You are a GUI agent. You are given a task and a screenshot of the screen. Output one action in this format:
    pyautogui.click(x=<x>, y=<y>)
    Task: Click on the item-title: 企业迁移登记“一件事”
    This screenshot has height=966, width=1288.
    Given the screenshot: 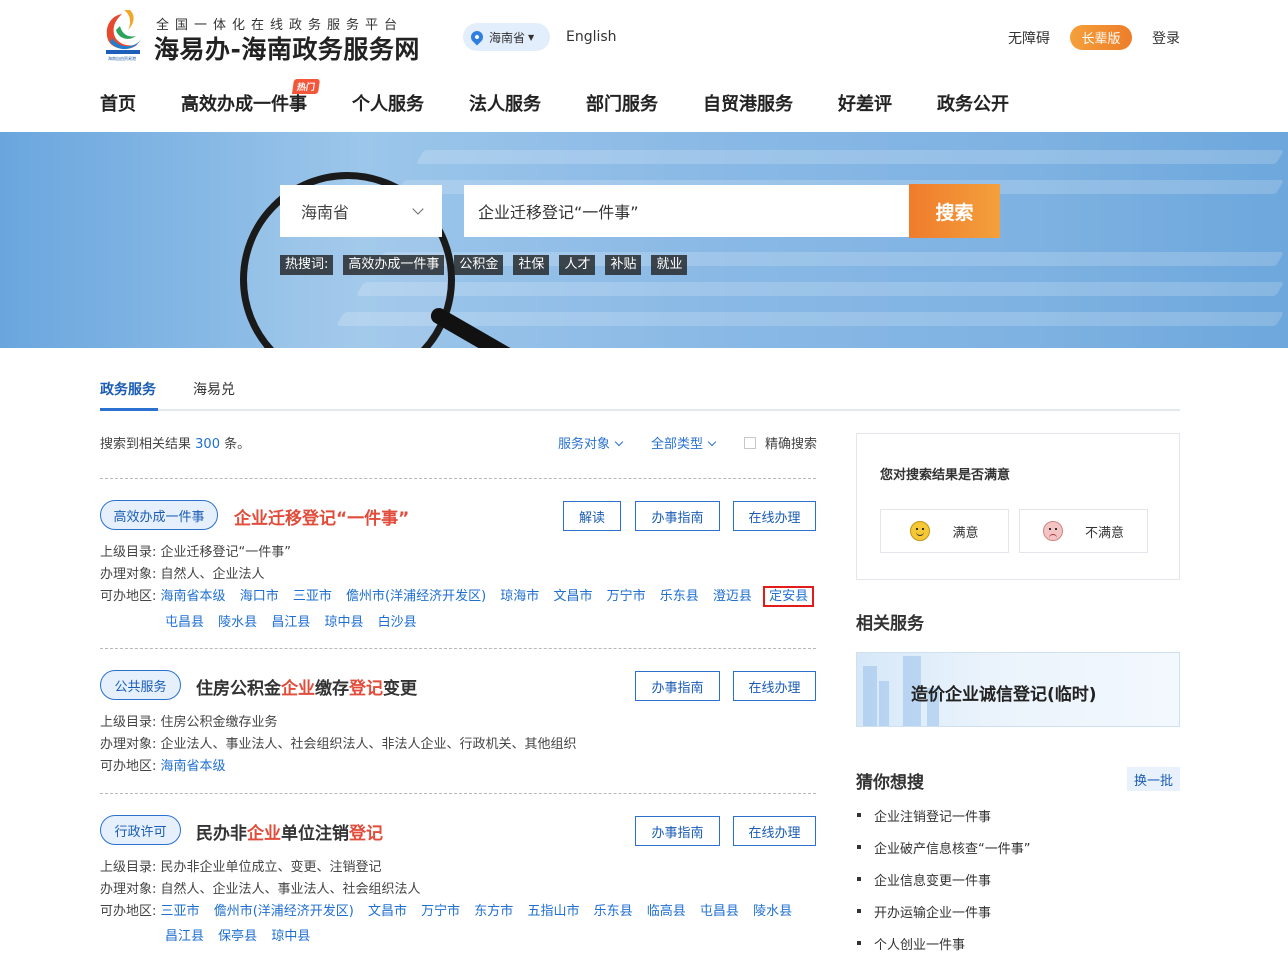 What is the action you would take?
    pyautogui.click(x=321, y=516)
    